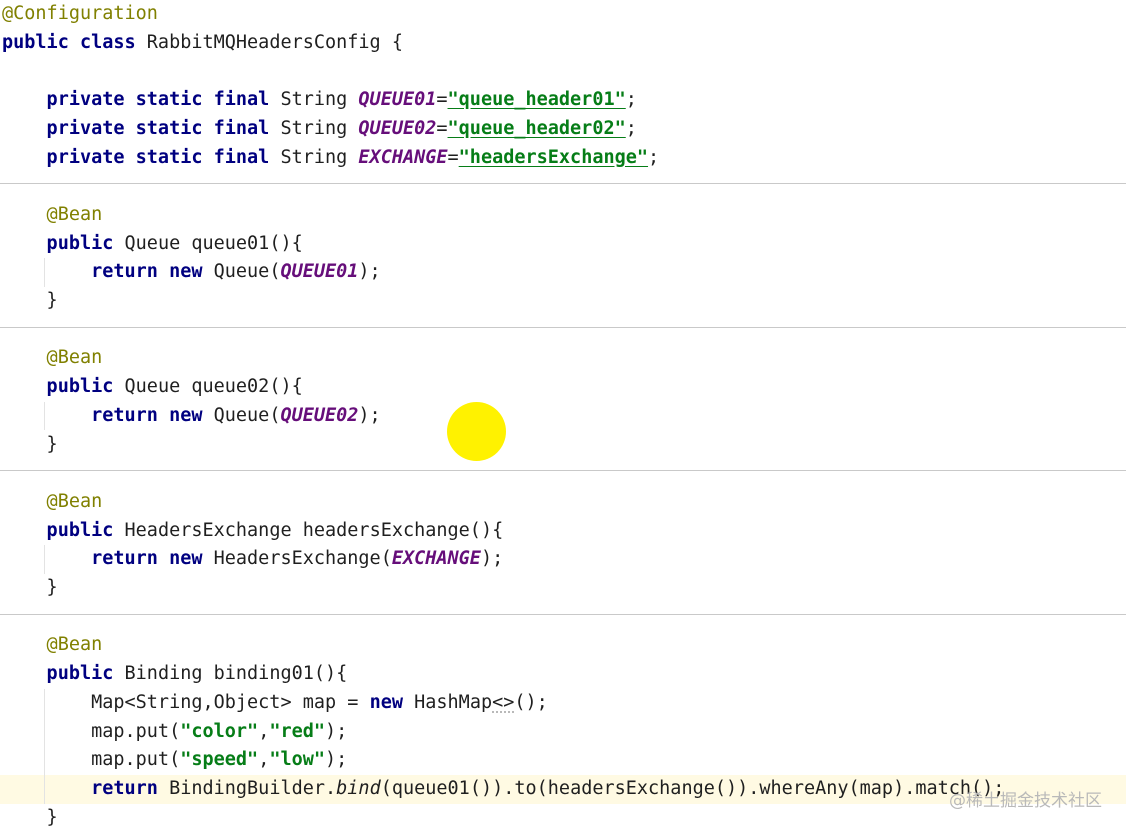  I want to click on watermark: @稀土掘金技术社区, so click(1025, 801).